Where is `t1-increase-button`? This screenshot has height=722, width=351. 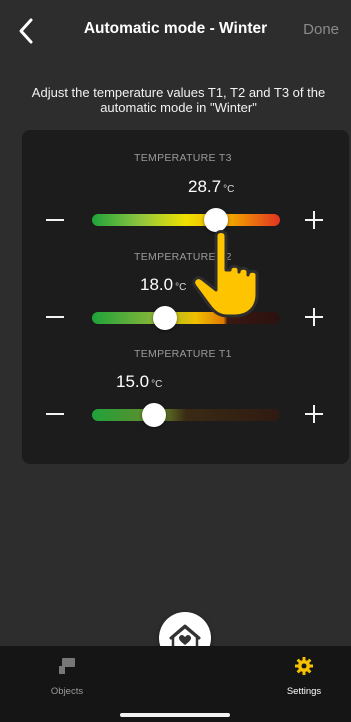
t1-increase-button is located at coordinates (314, 414).